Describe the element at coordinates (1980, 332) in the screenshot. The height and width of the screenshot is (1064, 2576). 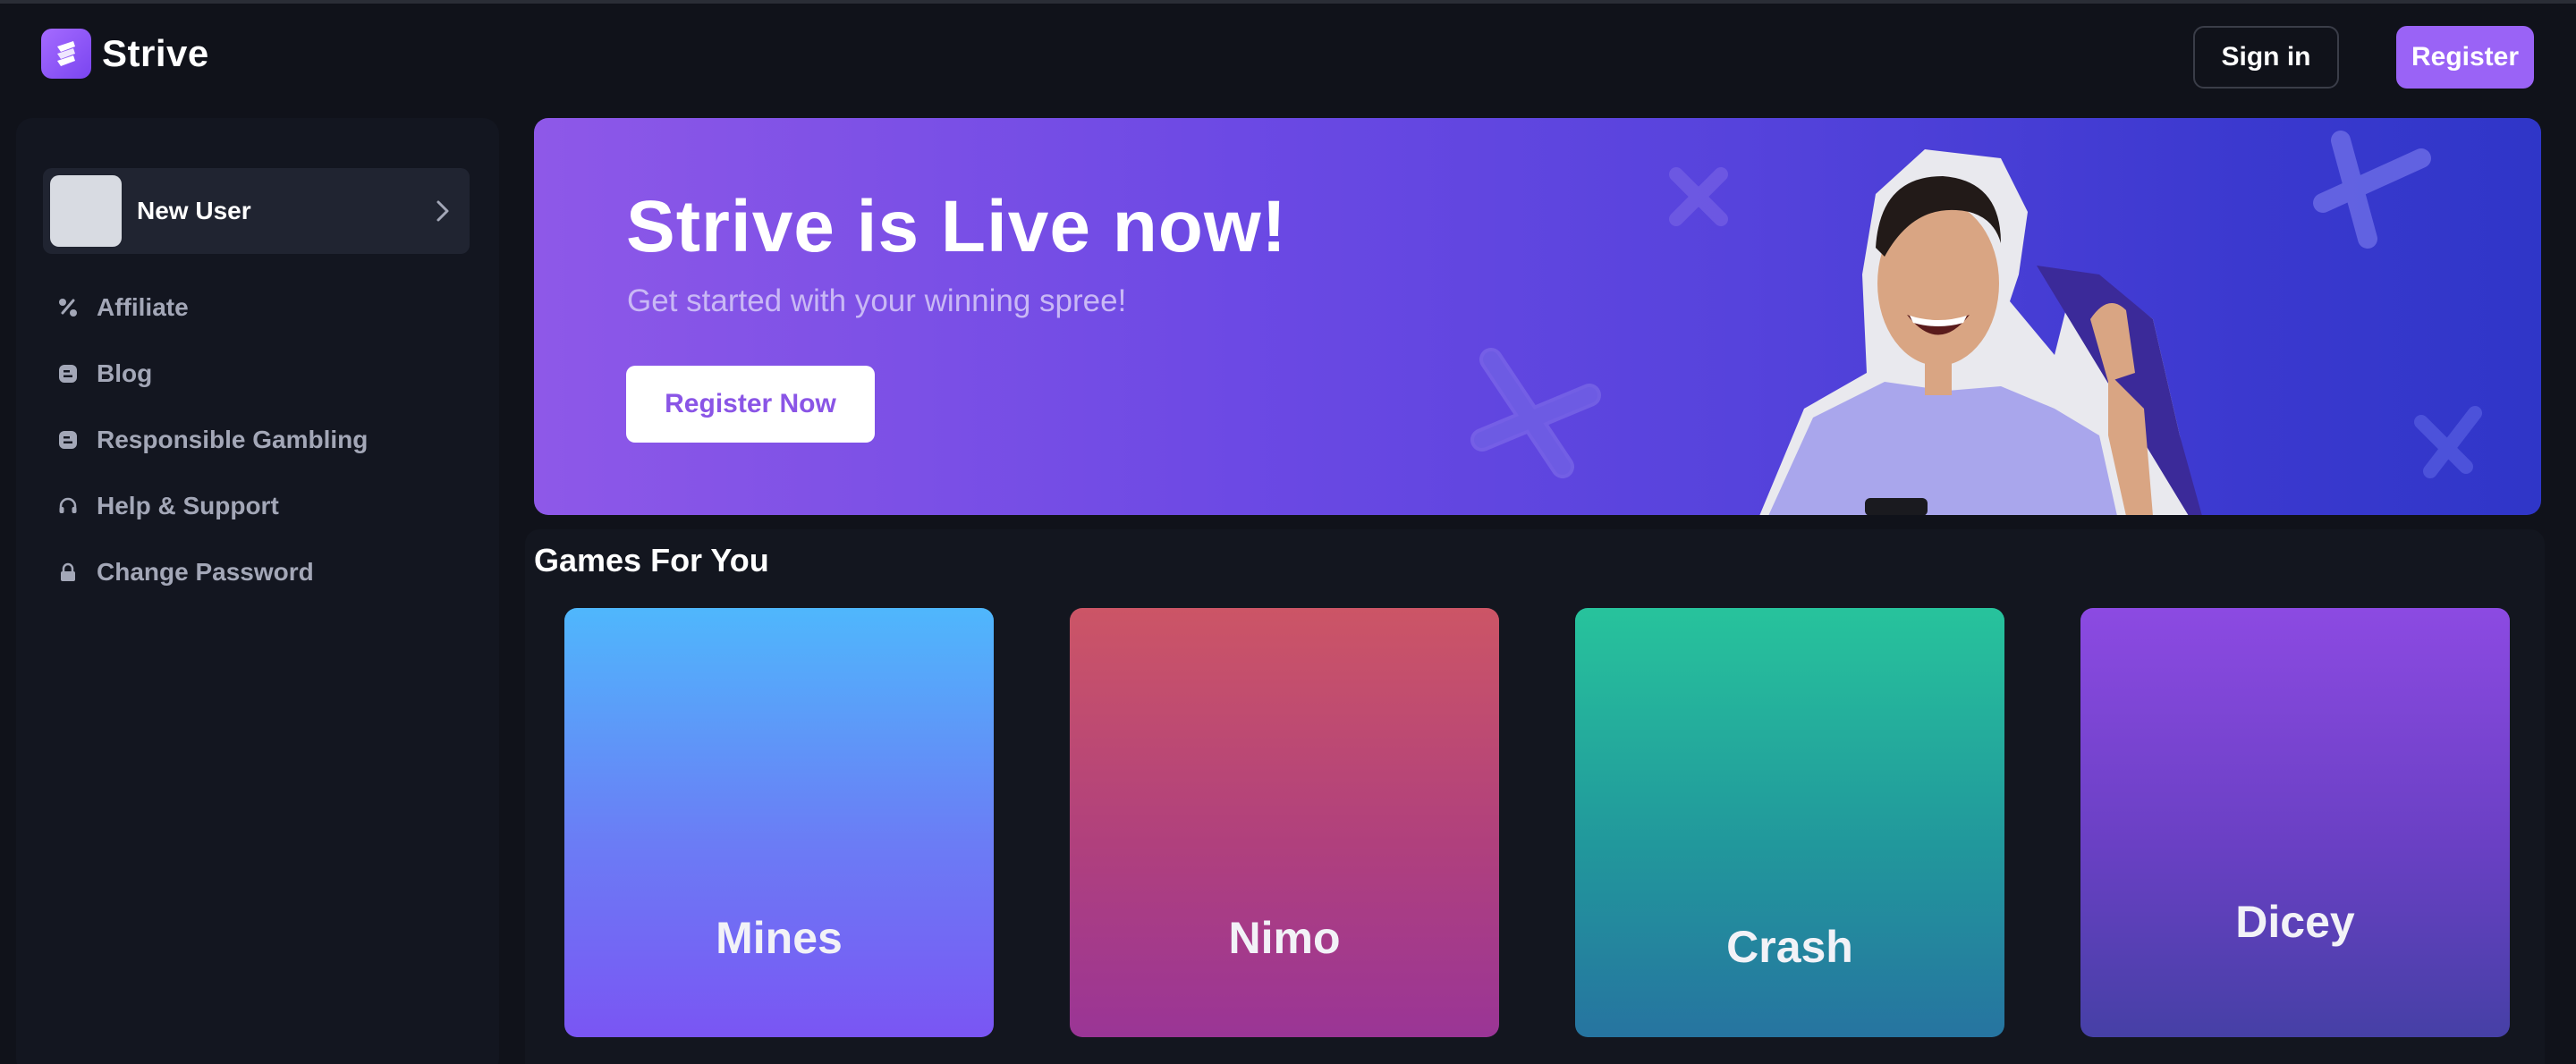
I see `person-illustration` at that location.